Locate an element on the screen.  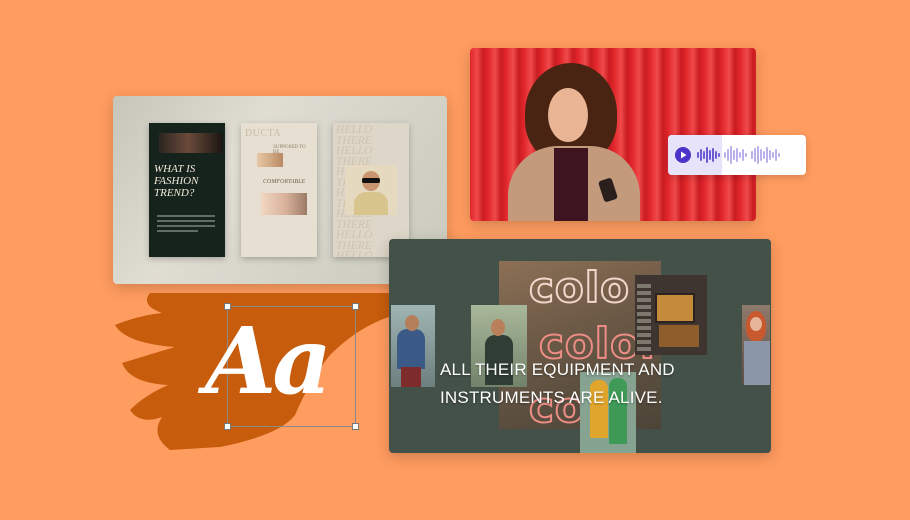
woman-face is located at coordinates (568, 115).